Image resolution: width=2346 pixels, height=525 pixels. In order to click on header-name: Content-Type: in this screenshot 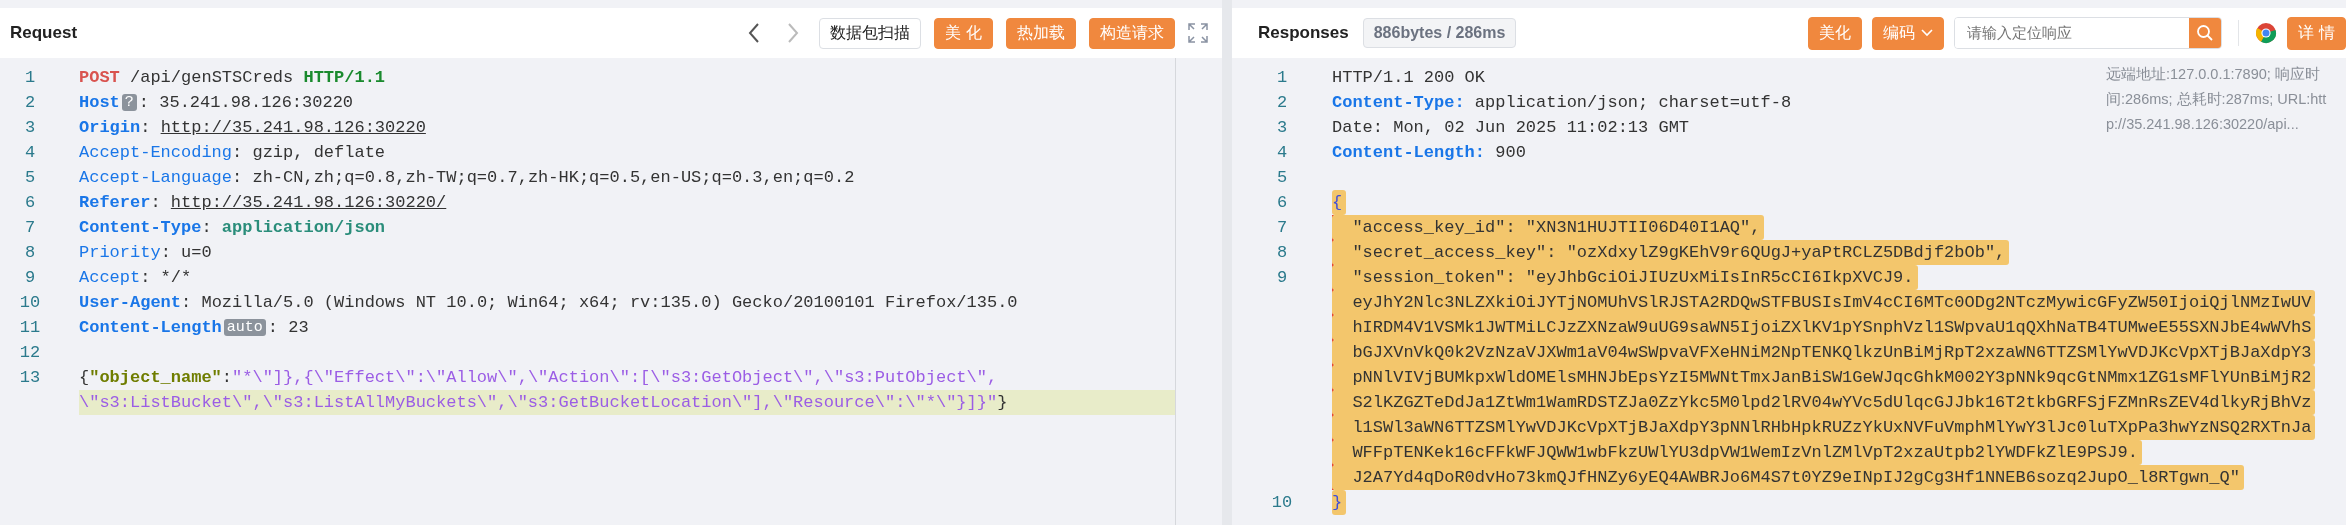, I will do `click(1398, 102)`.